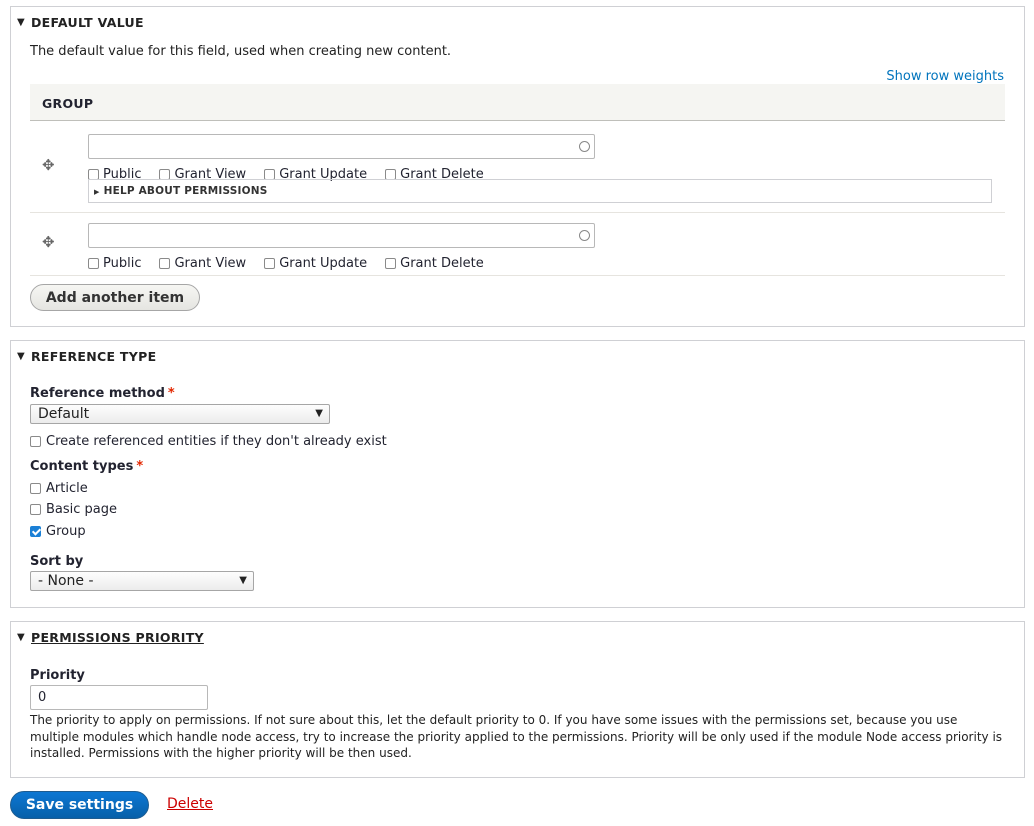 The image size is (1034, 826). I want to click on help-about-permissions-details: ▶ HELP ABOUT PERMISSIONS, so click(540, 191).